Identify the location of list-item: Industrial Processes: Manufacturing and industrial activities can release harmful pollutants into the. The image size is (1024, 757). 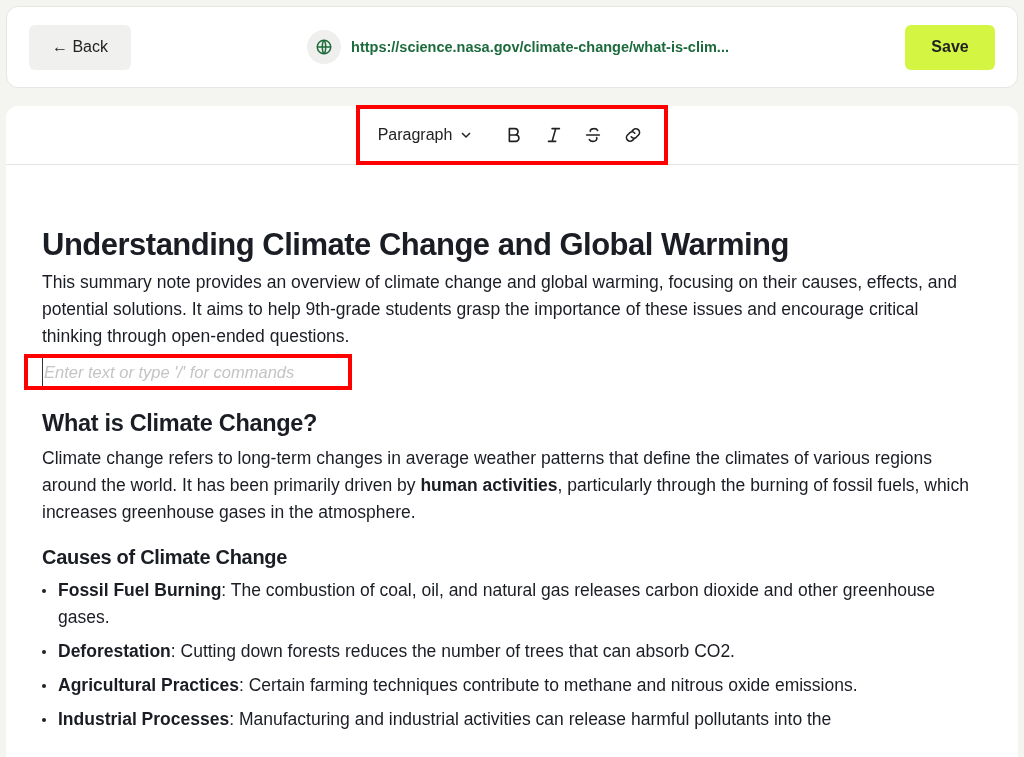
(445, 719).